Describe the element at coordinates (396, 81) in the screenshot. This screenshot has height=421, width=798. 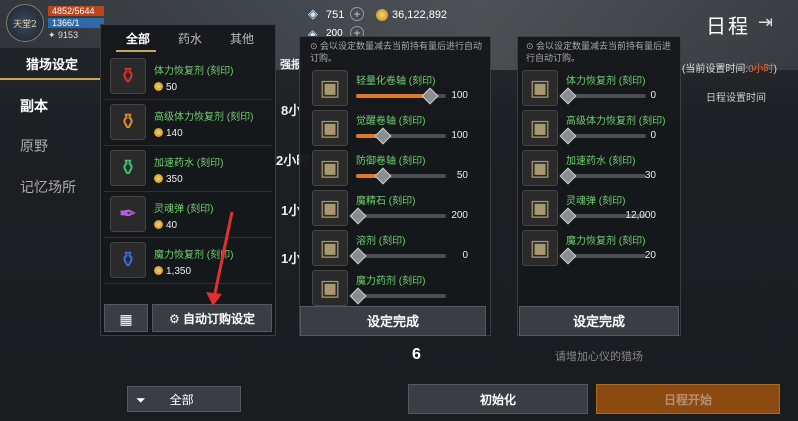
I see `item-name: 轻量化卷轴 (刻印)` at that location.